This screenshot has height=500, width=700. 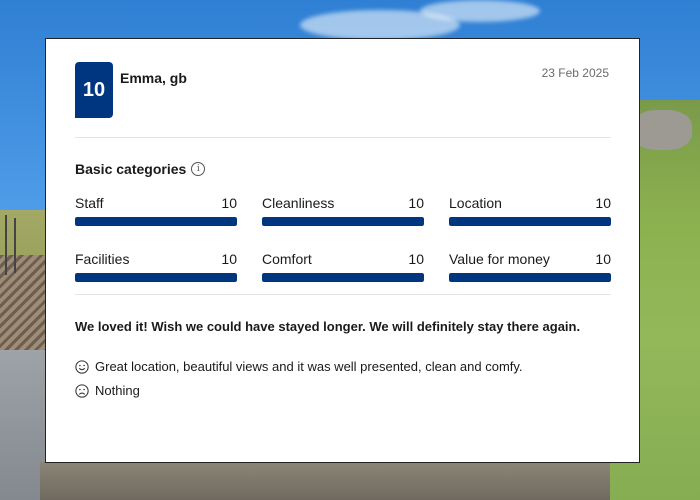 I want to click on category-value-for-money: Value for money 10, so click(x=530, y=266).